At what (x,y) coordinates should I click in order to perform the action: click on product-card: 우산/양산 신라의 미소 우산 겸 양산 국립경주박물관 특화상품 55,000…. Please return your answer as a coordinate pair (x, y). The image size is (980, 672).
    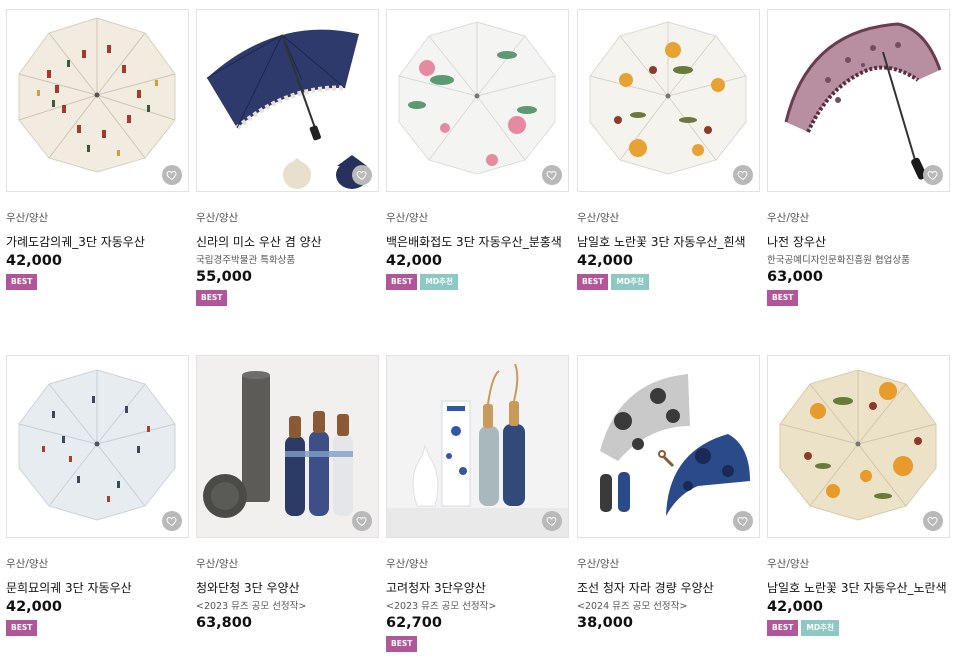
    Looking at the image, I should click on (287, 157).